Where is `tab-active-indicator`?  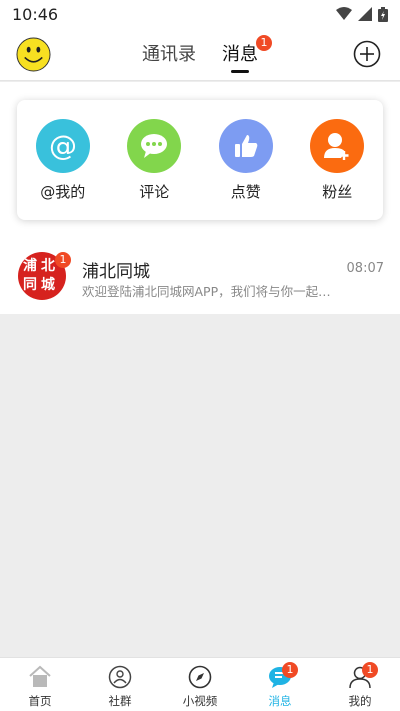
tab-active-indicator is located at coordinates (240, 71).